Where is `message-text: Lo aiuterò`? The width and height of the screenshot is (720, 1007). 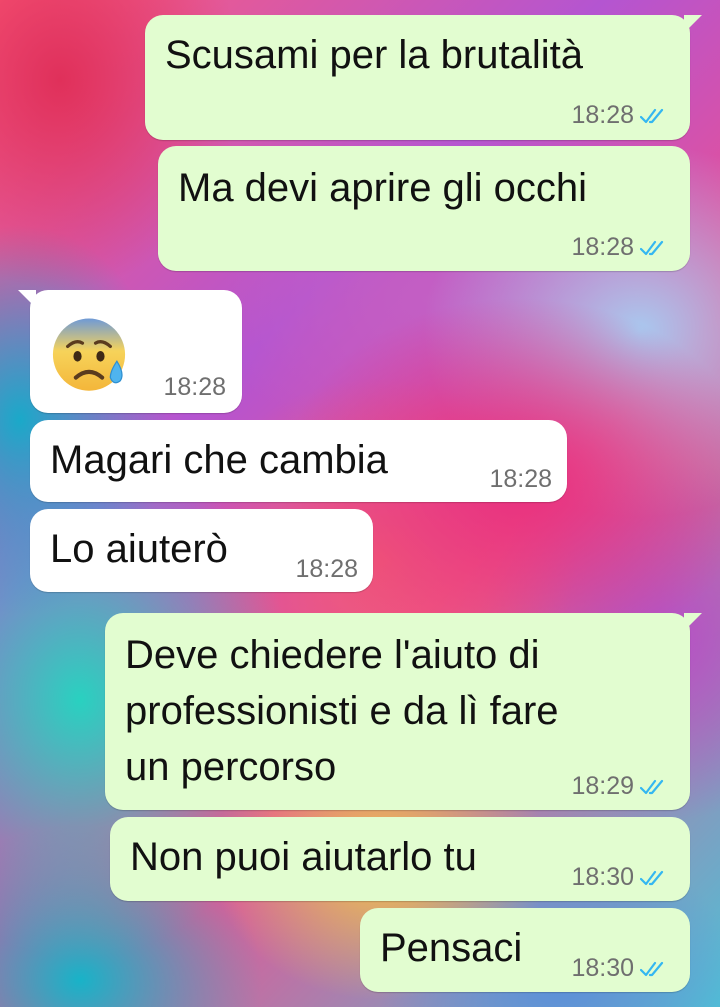 message-text: Lo aiuterò is located at coordinates (139, 549).